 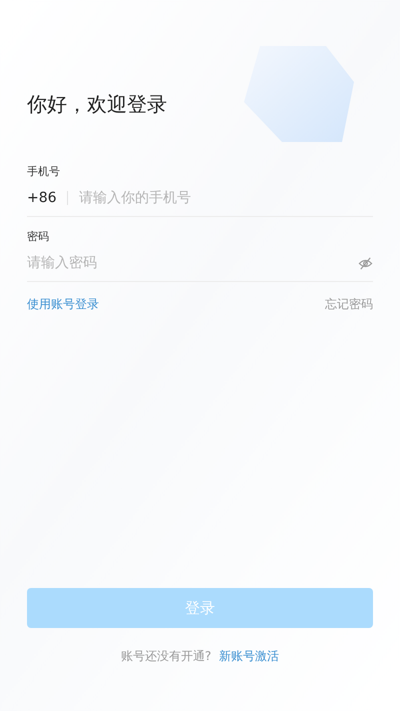 What do you see at coordinates (349, 304) in the screenshot?
I see `forgot-password-link: 忘记密码` at bounding box center [349, 304].